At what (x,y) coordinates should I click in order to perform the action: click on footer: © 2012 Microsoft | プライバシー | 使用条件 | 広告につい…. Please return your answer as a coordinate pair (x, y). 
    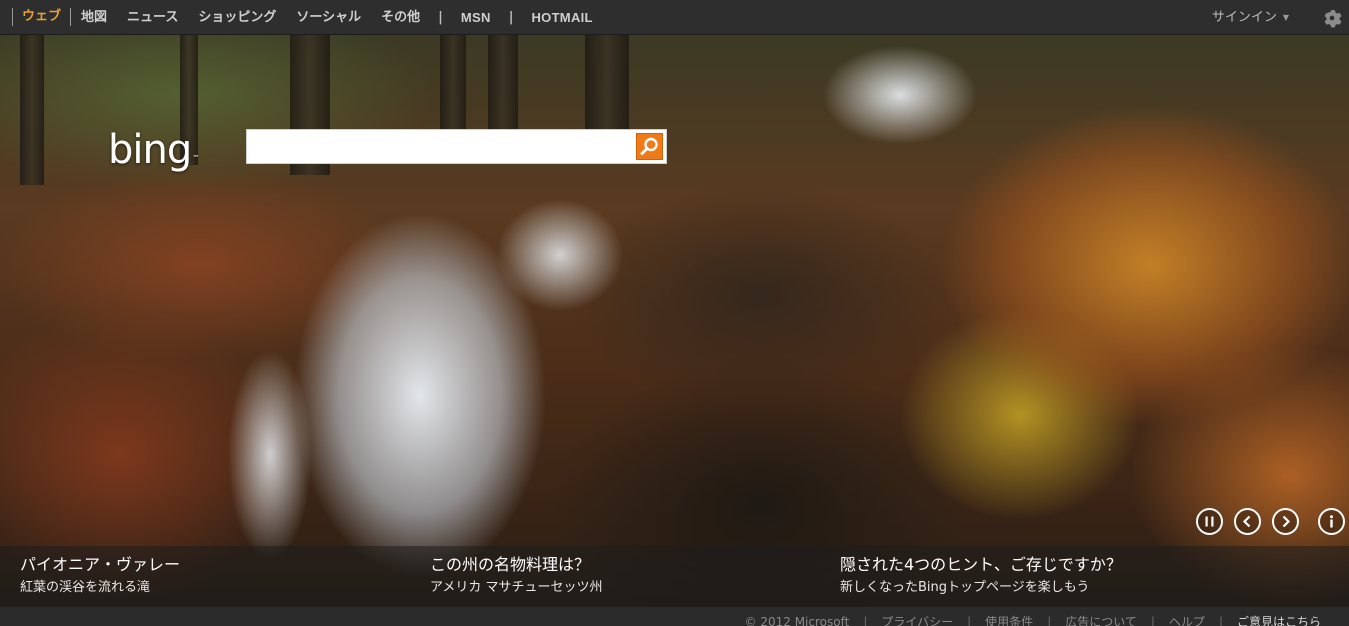
    Looking at the image, I should click on (674, 616).